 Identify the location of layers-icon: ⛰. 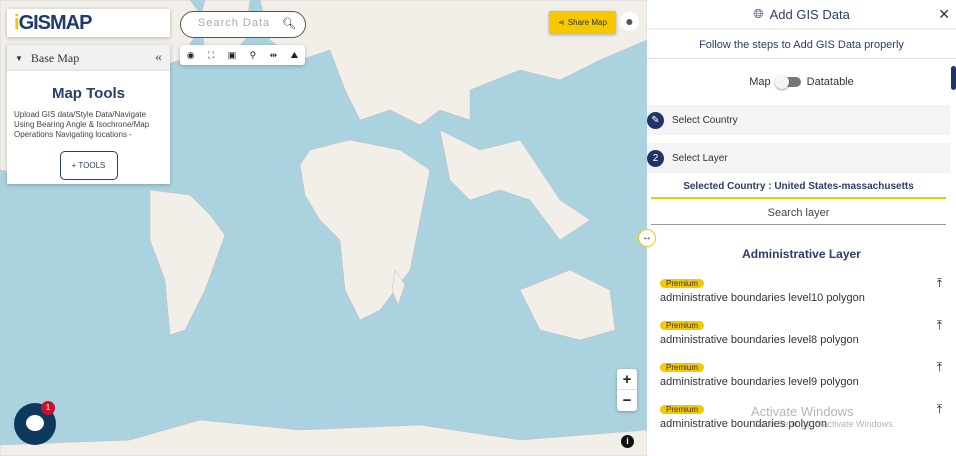
(295, 55).